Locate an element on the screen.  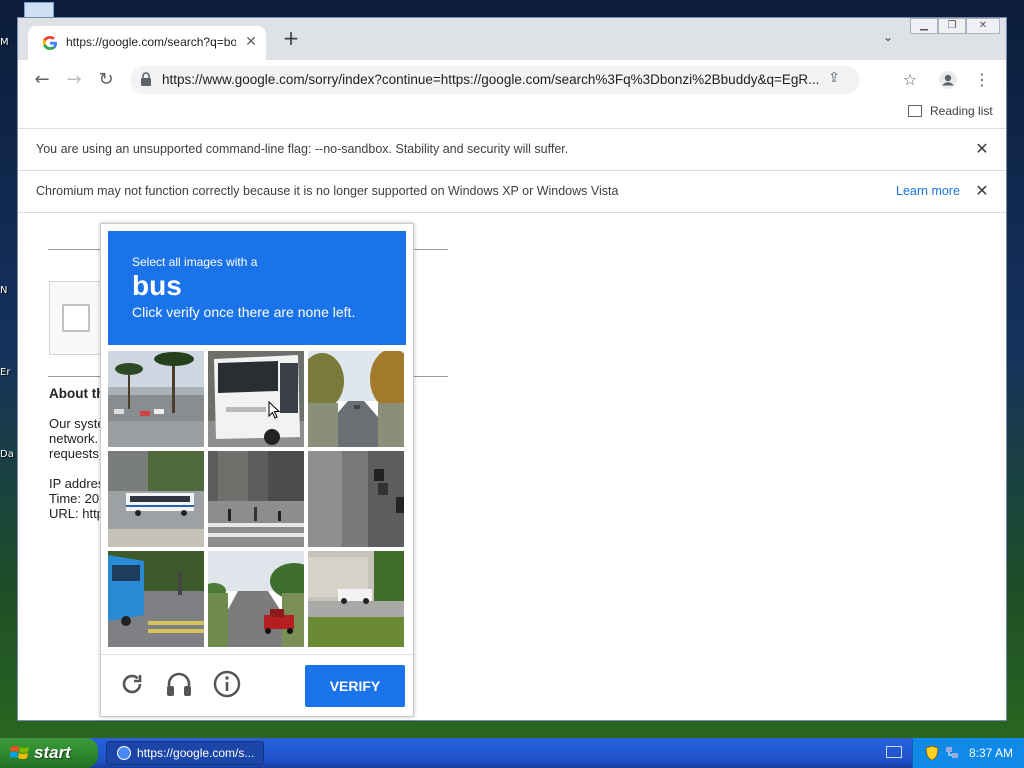
reading-list-button: Reading list is located at coordinates (950, 111).